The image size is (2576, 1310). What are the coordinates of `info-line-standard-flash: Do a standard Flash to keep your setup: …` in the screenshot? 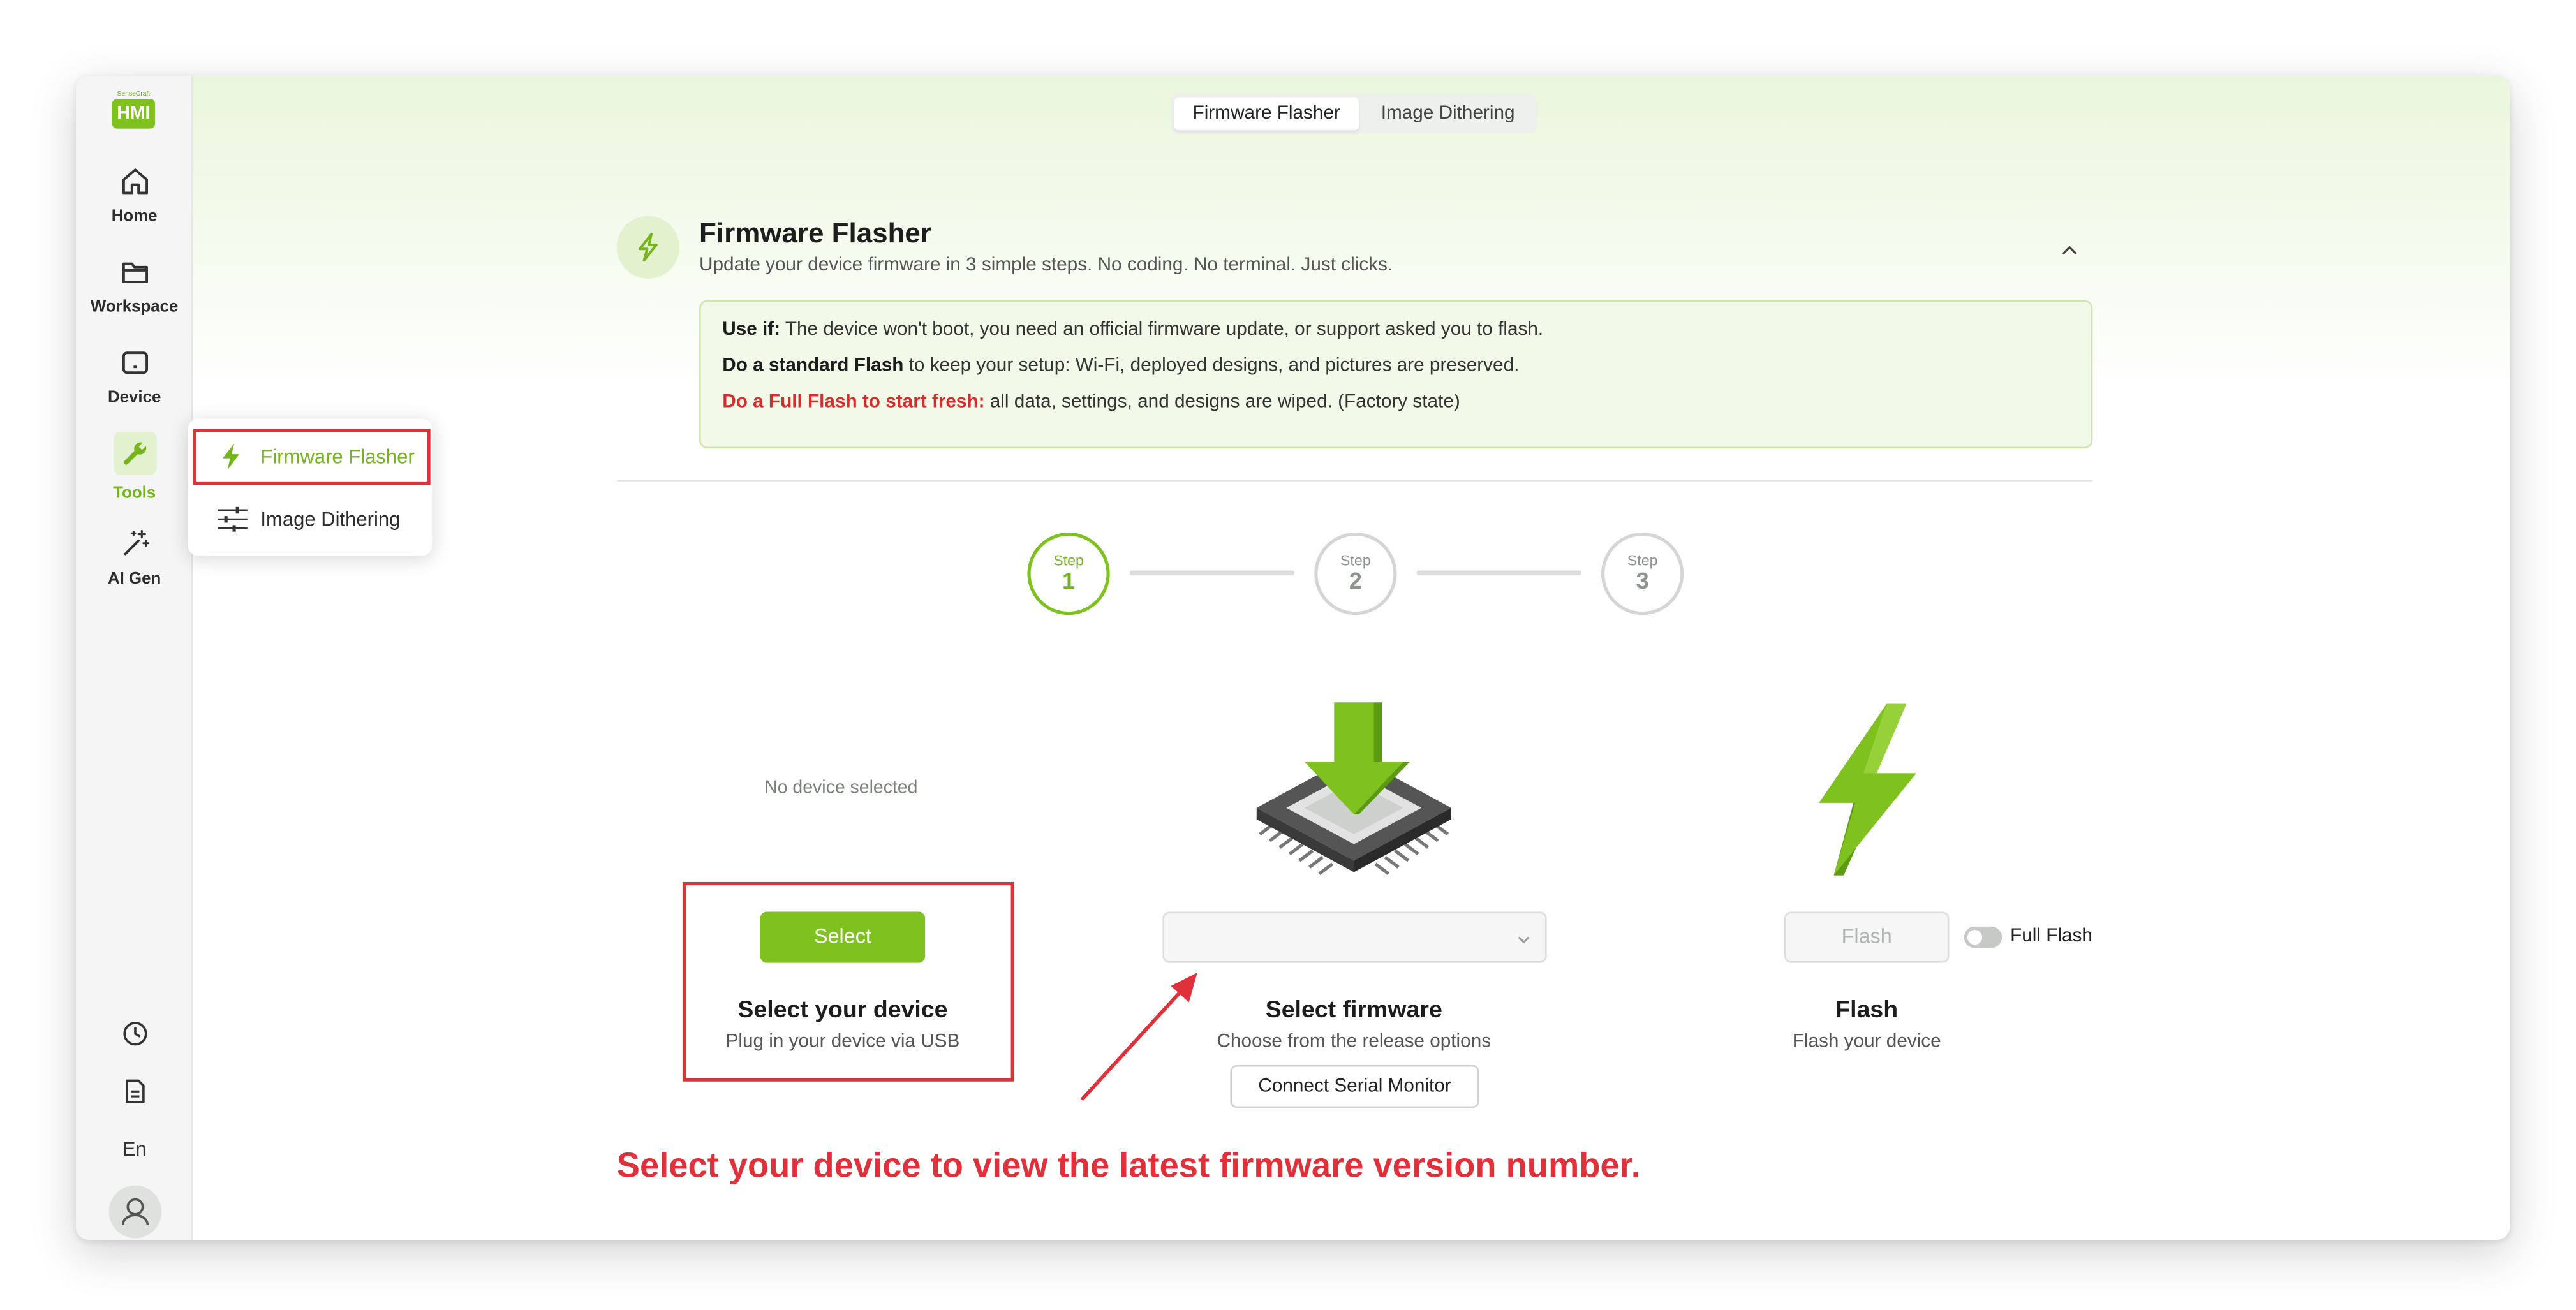 It's located at (1120, 366).